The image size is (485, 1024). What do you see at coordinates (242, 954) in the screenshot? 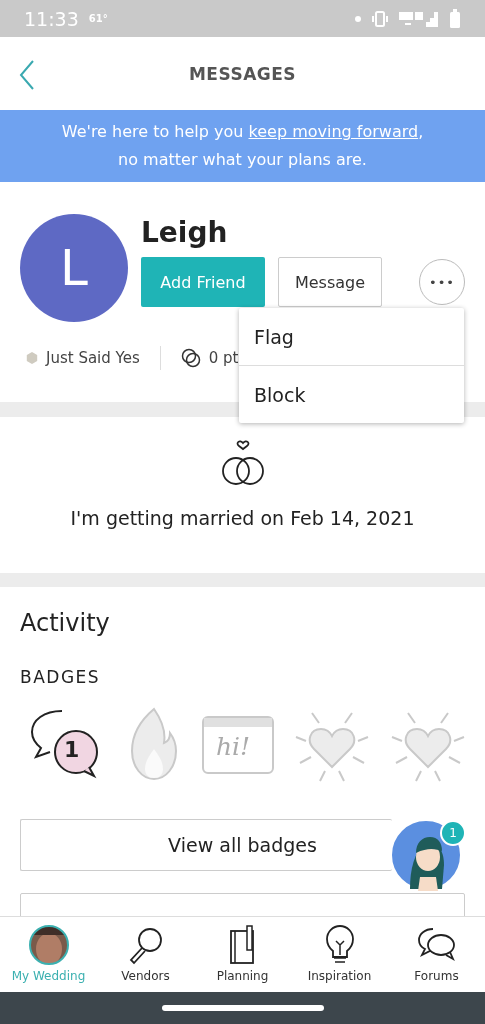
I see `nav-tab: Planning` at bounding box center [242, 954].